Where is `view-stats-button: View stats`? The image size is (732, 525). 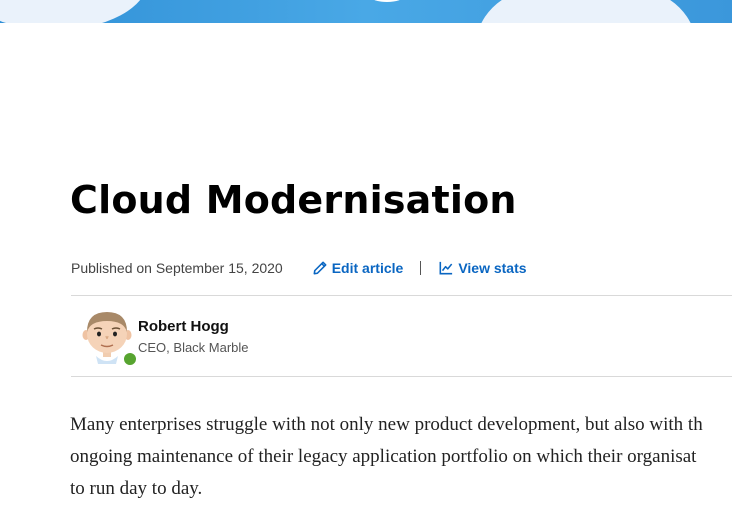
view-stats-button: View stats is located at coordinates (483, 268).